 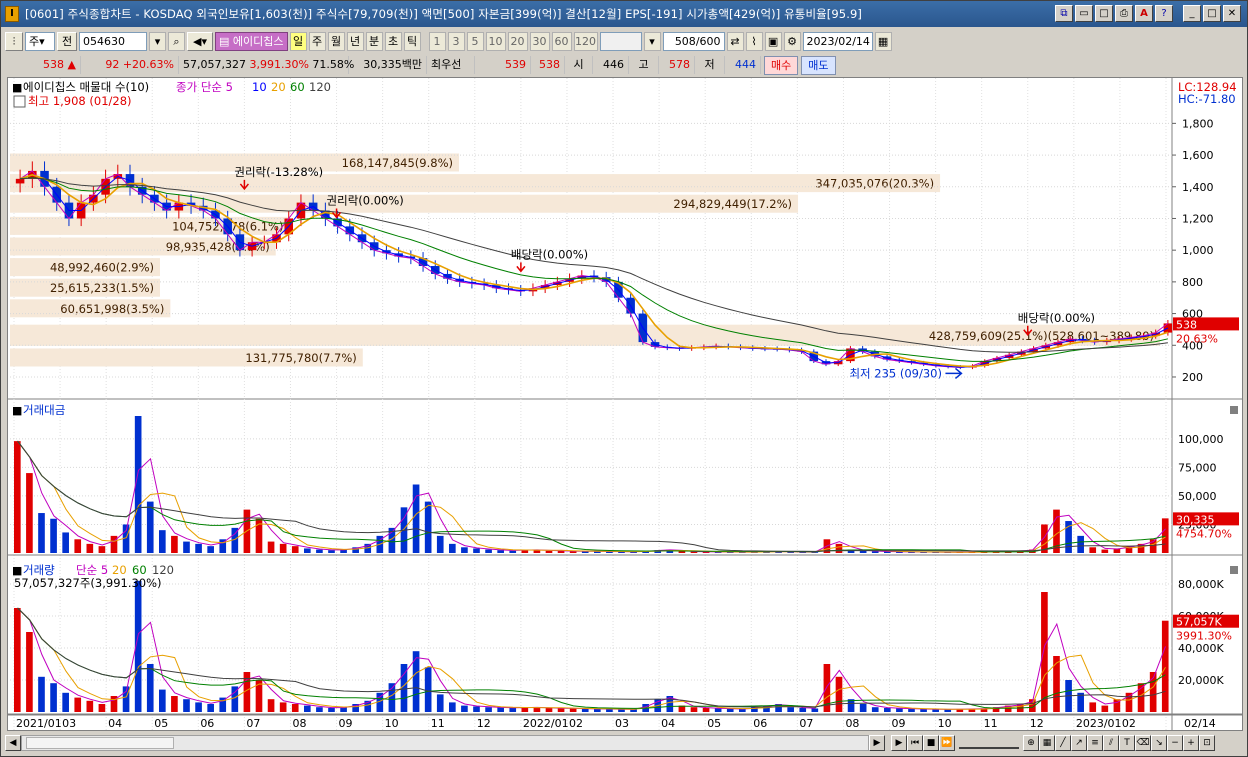 I want to click on fast-forward-icon: ⏩, so click(x=947, y=743).